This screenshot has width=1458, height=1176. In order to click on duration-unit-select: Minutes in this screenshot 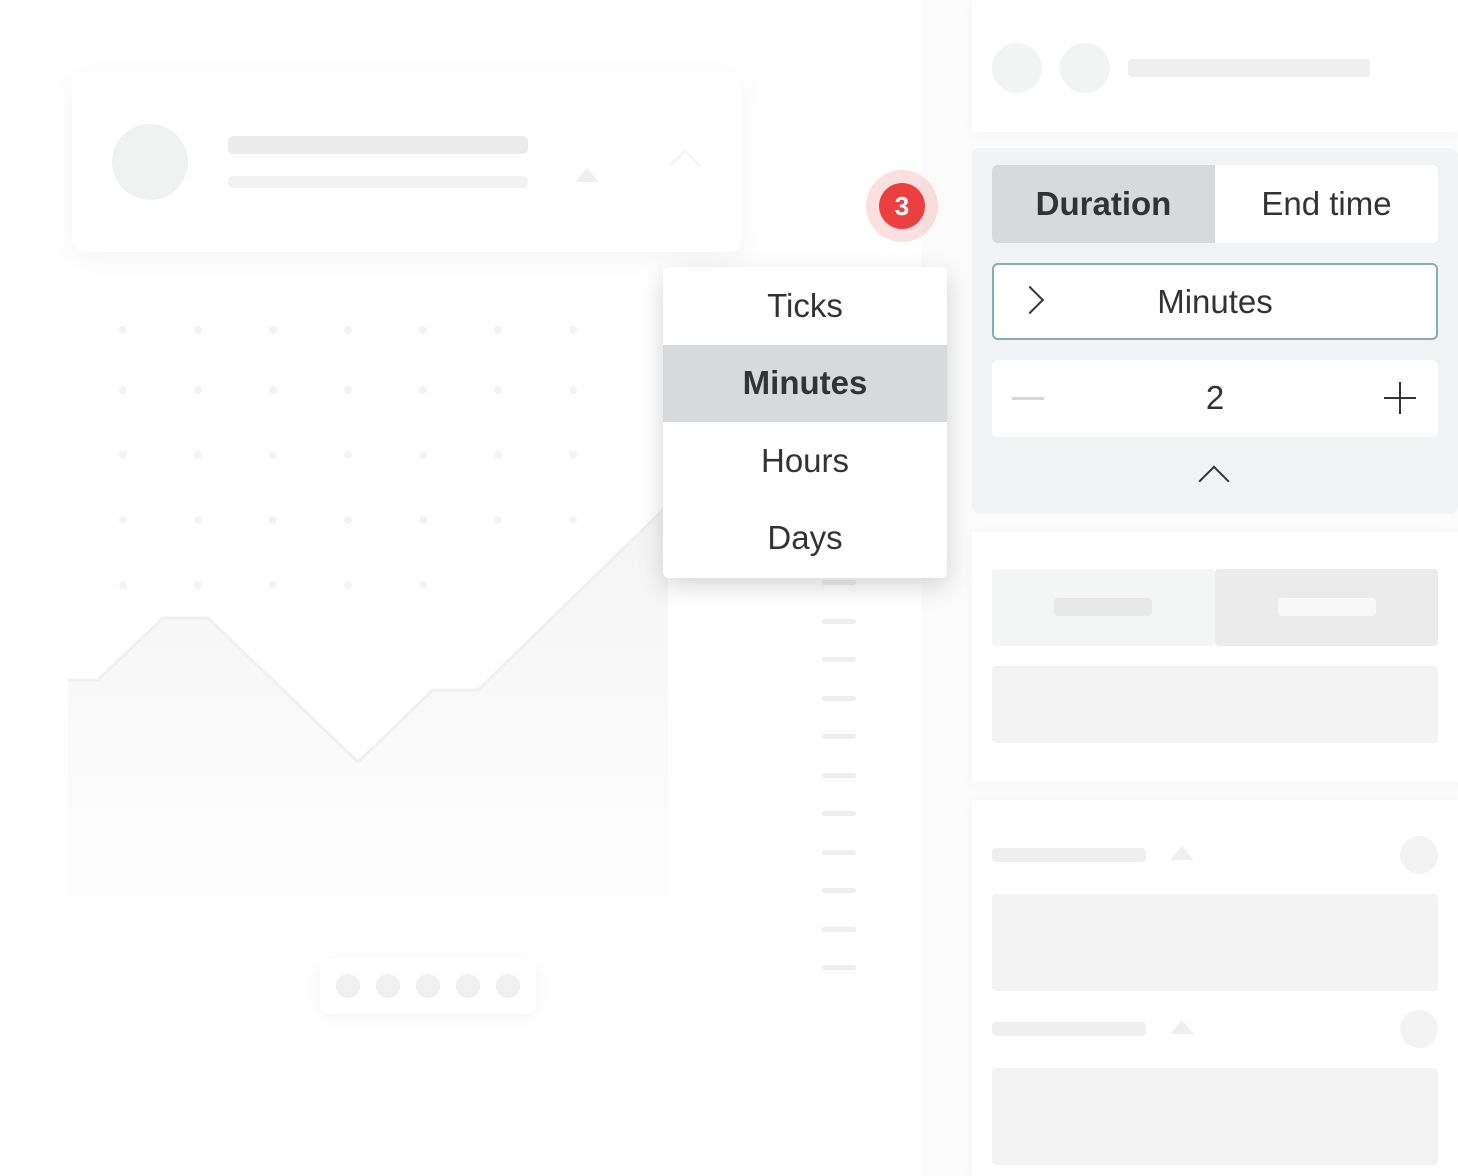, I will do `click(1215, 301)`.